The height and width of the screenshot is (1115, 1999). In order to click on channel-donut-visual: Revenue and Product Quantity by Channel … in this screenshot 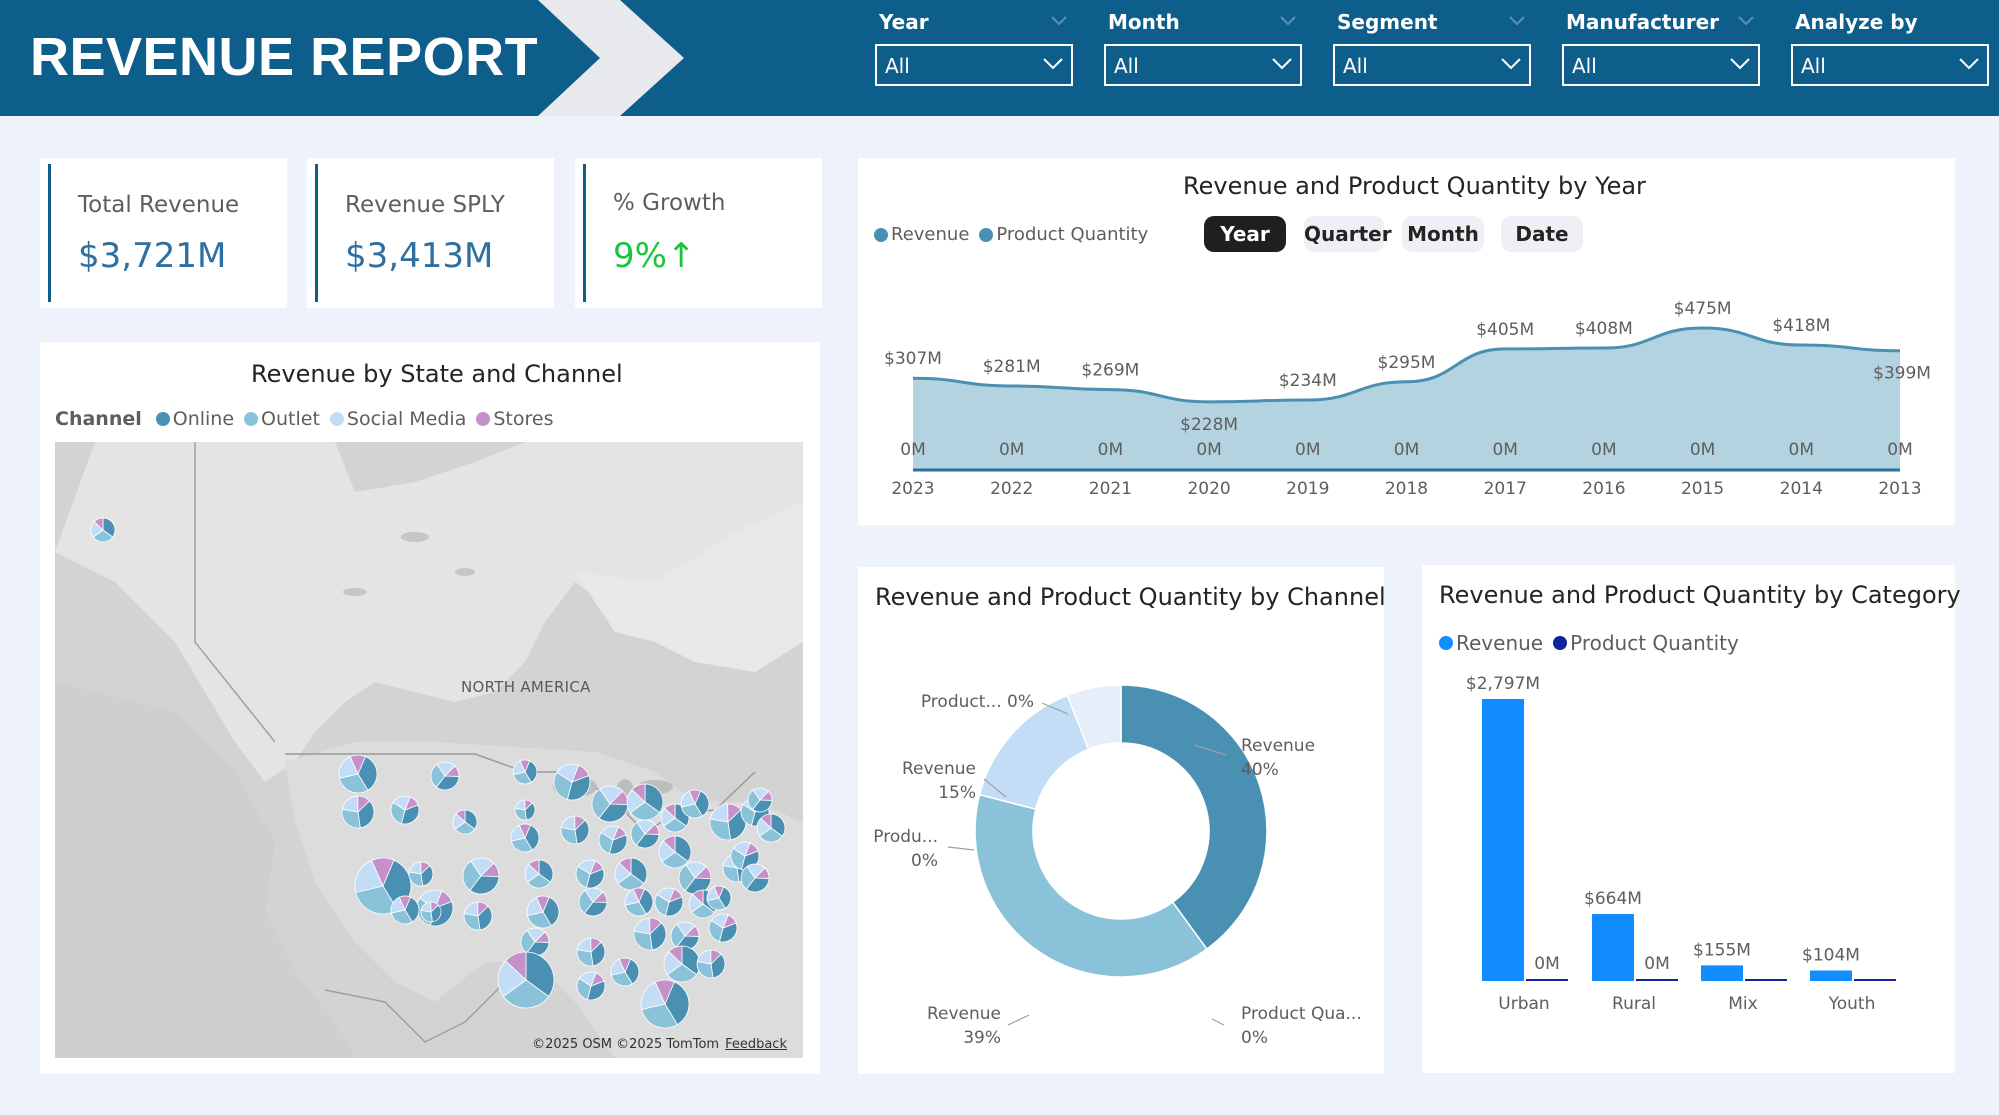, I will do `click(1122, 820)`.